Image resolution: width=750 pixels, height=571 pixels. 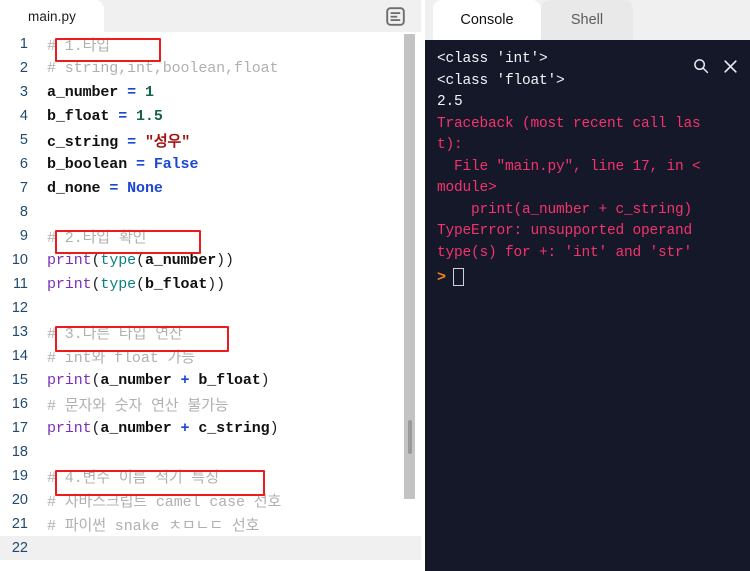 What do you see at coordinates (138, 406) in the screenshot?
I see `line-content: # 문자와 숫자 연산 불가능` at bounding box center [138, 406].